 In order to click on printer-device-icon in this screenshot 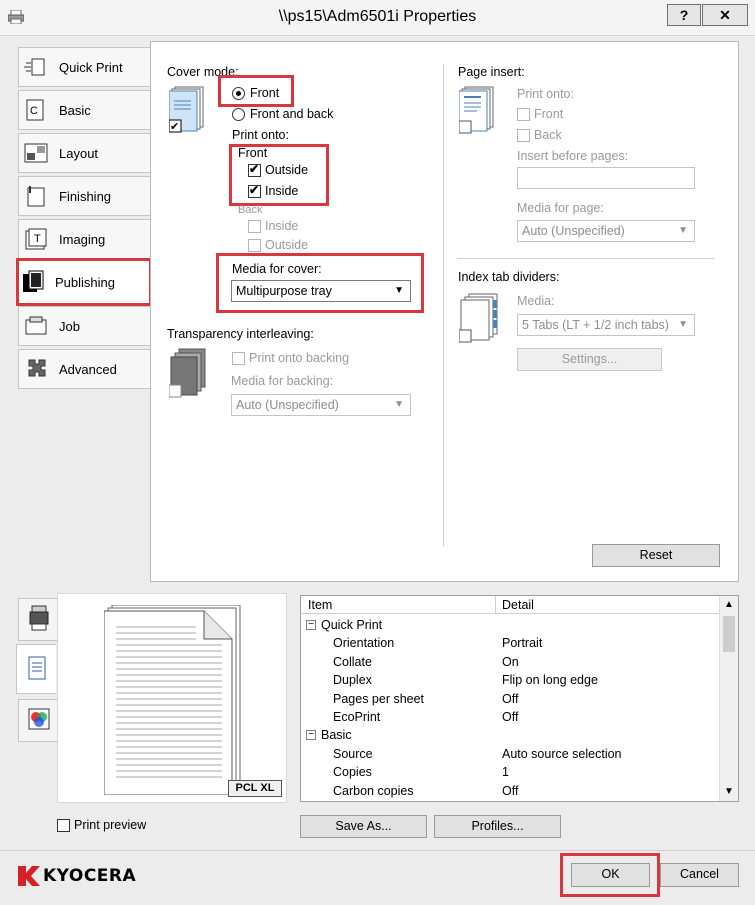, I will do `click(39, 619)`.